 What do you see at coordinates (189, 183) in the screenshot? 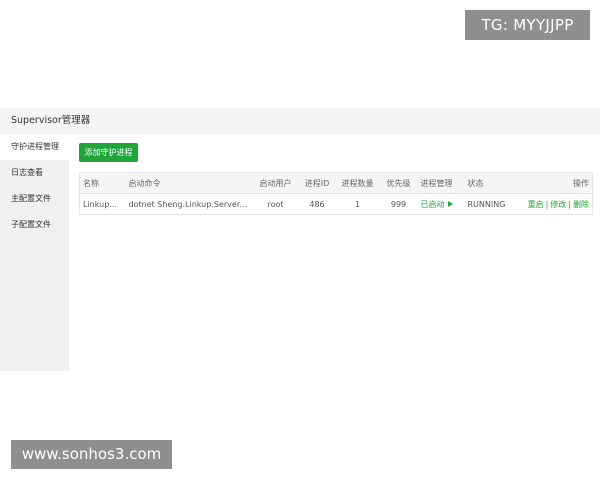
I see `col-header-command: 启动命令` at bounding box center [189, 183].